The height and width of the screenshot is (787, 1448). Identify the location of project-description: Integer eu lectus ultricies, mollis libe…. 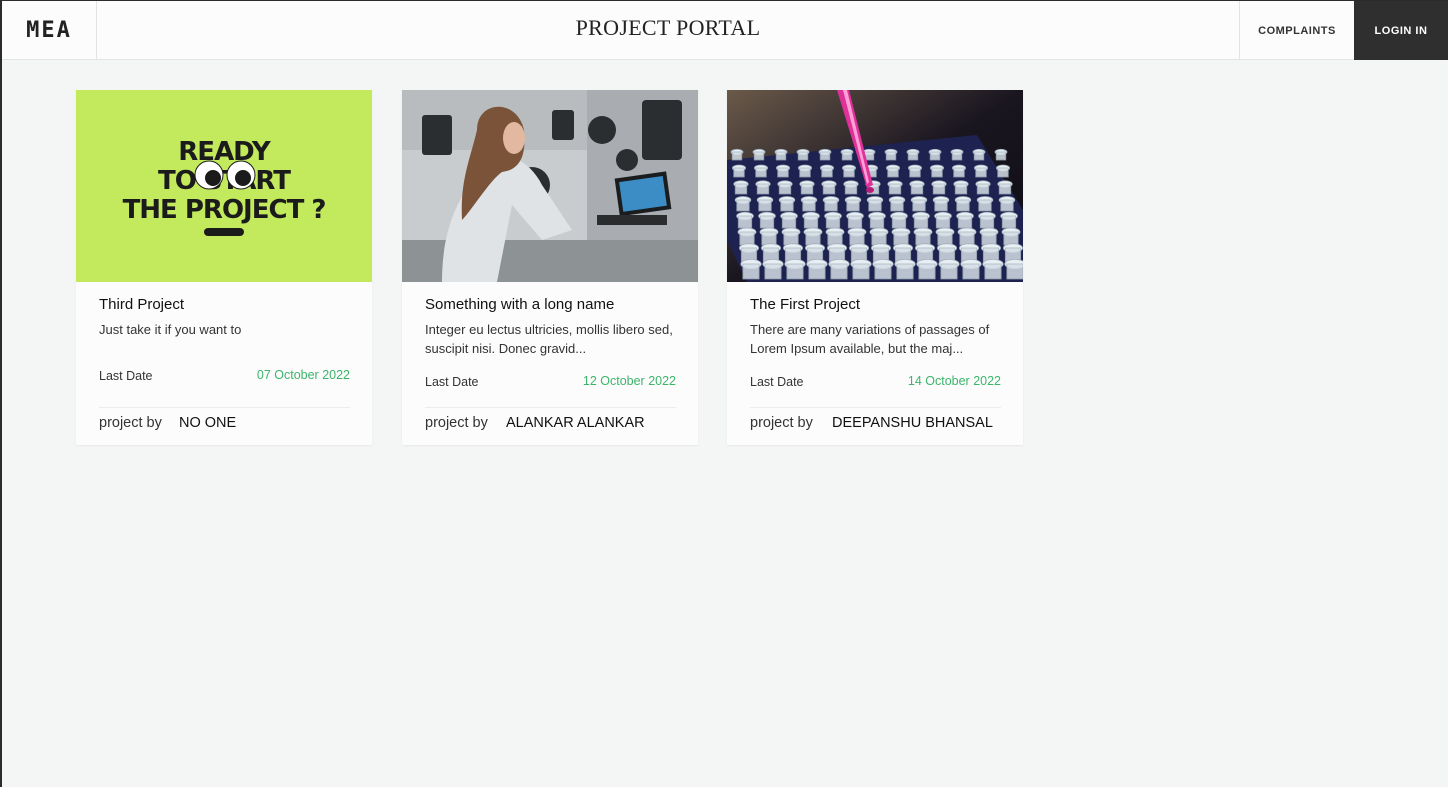
(549, 339).